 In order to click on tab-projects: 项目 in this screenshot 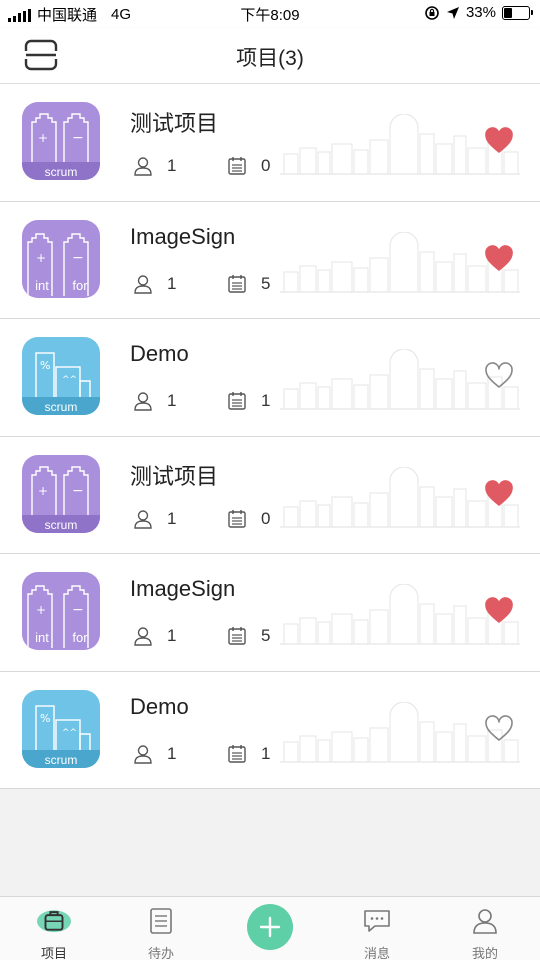, I will do `click(54, 928)`.